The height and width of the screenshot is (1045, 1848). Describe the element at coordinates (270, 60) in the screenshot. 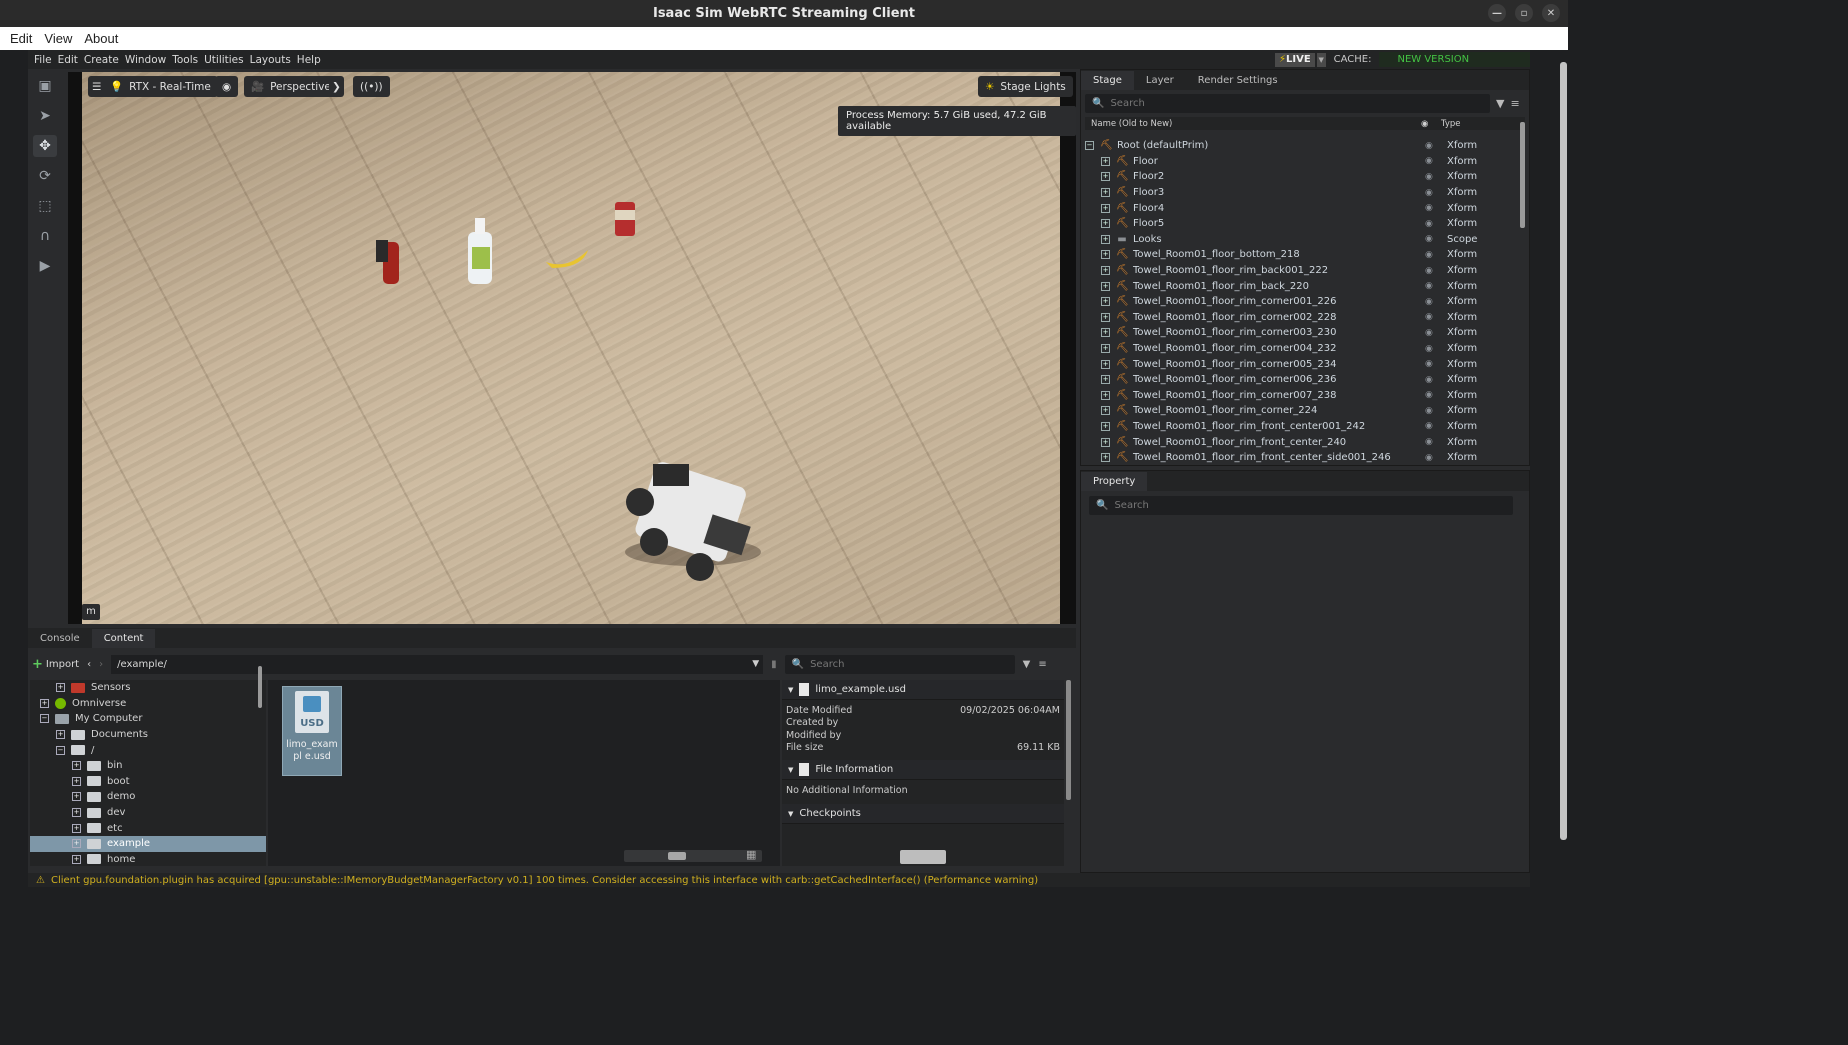

I see `menu-layouts: Layouts` at that location.